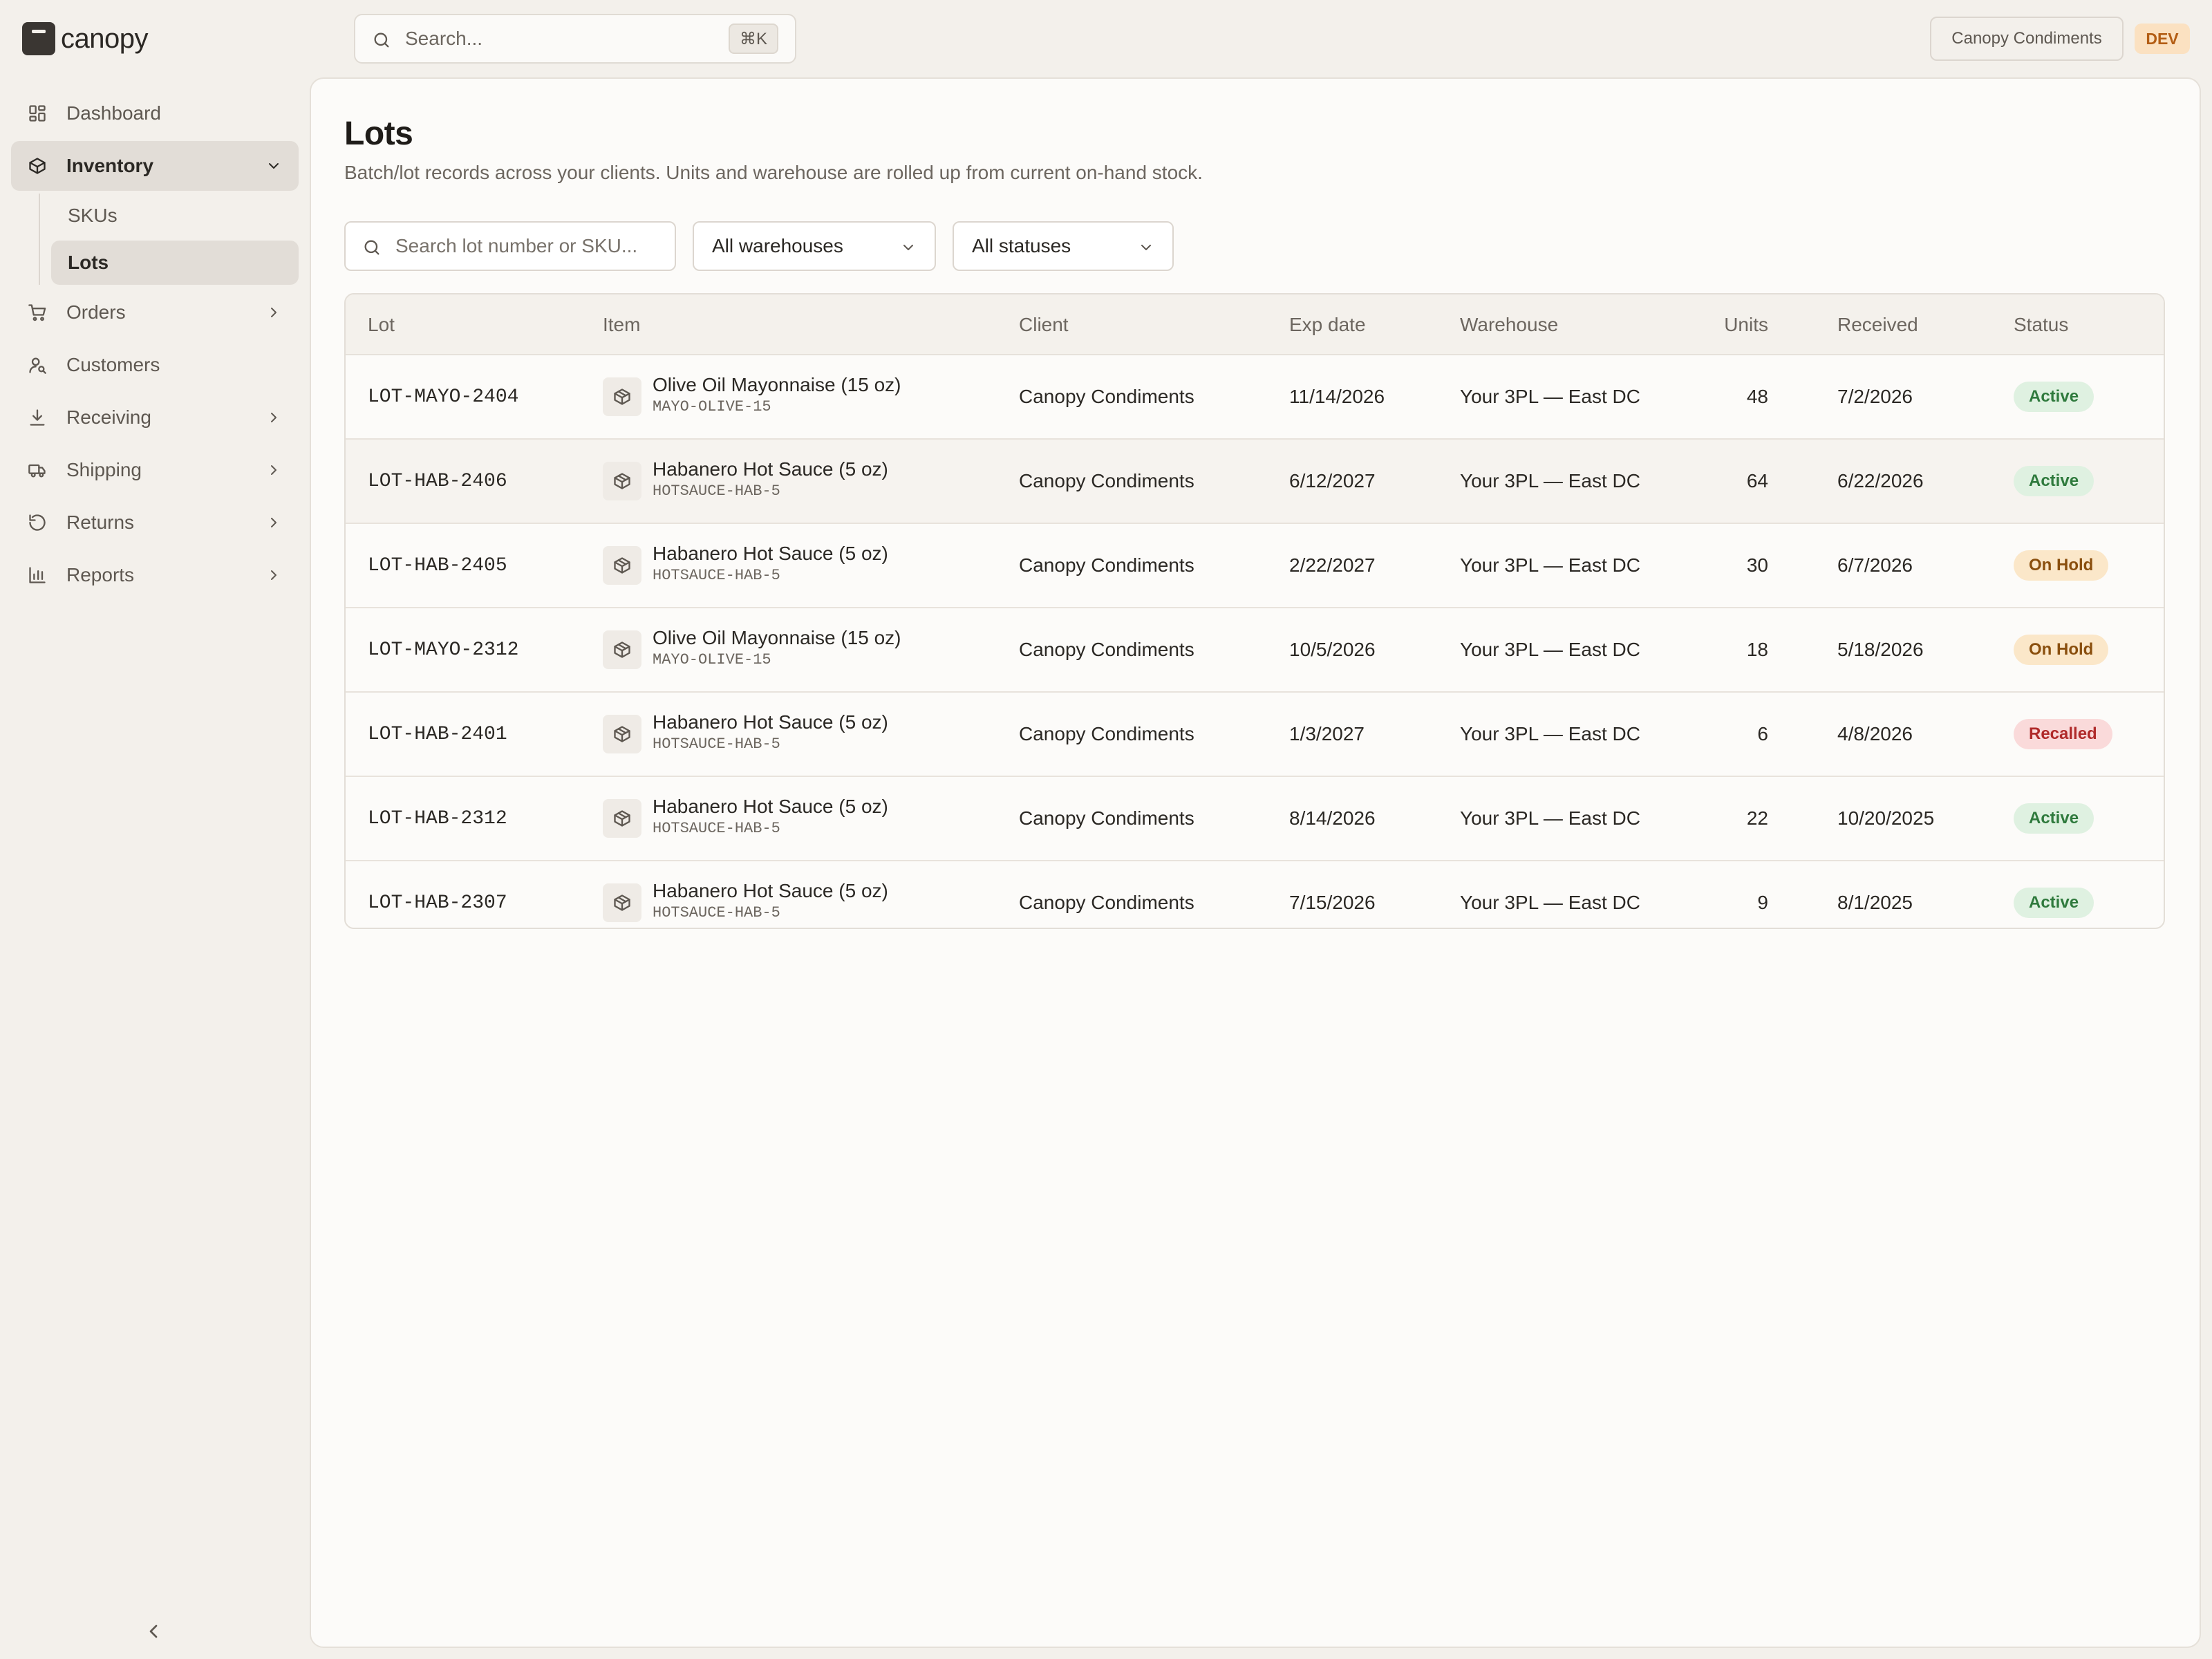 The width and height of the screenshot is (2212, 1659). I want to click on download-icon, so click(37, 418).